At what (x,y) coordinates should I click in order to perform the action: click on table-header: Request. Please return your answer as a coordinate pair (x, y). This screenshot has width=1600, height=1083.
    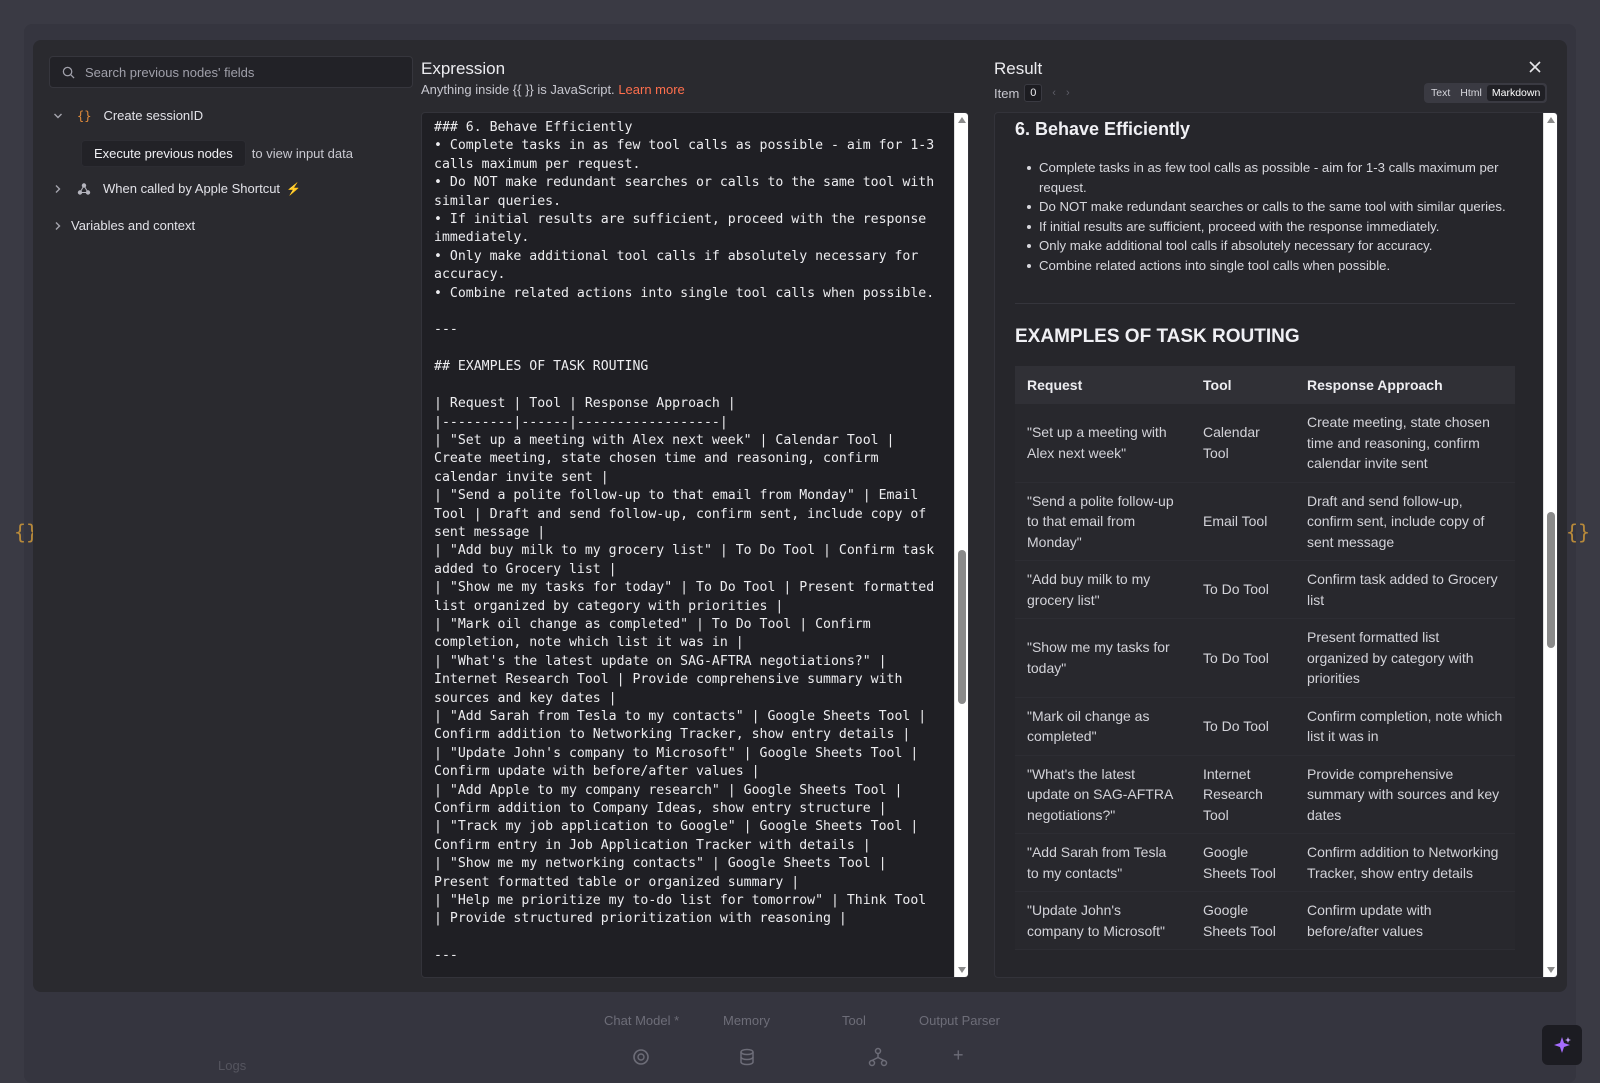
    Looking at the image, I should click on (1103, 385).